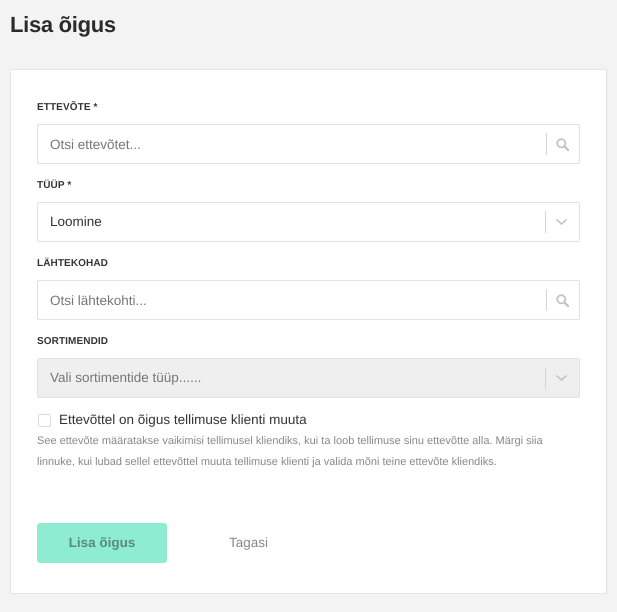  Describe the element at coordinates (308, 222) in the screenshot. I see `select-field: Loomine` at that location.